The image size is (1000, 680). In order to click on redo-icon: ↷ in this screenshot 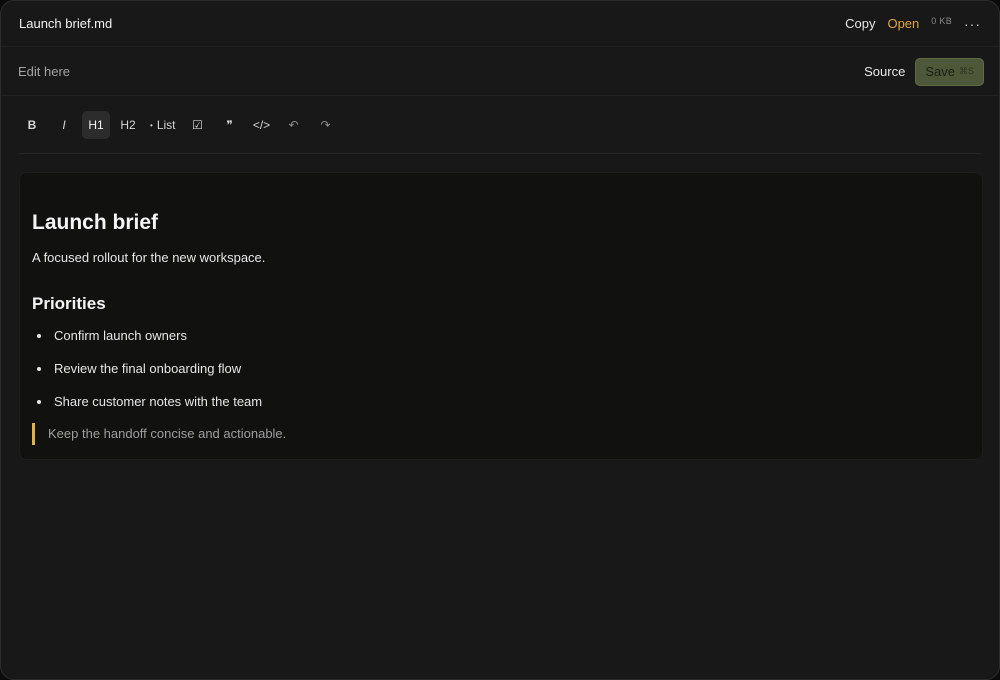, I will do `click(326, 125)`.